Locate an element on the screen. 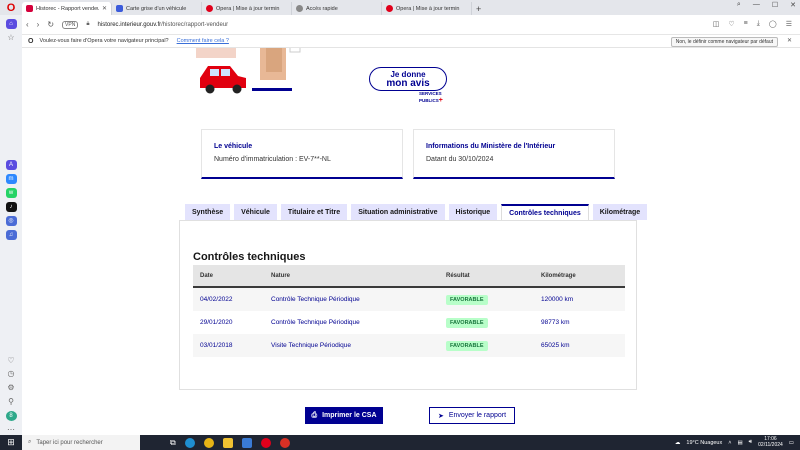  send-report-button: ➤ Envoyer le rapport is located at coordinates (472, 415).